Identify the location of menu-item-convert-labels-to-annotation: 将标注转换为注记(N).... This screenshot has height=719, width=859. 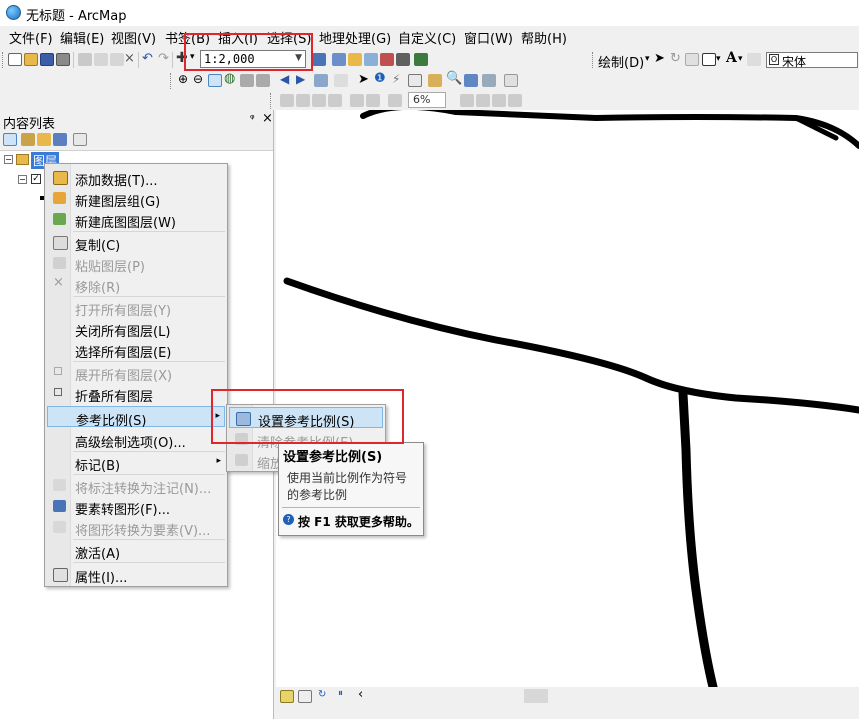
(136, 486).